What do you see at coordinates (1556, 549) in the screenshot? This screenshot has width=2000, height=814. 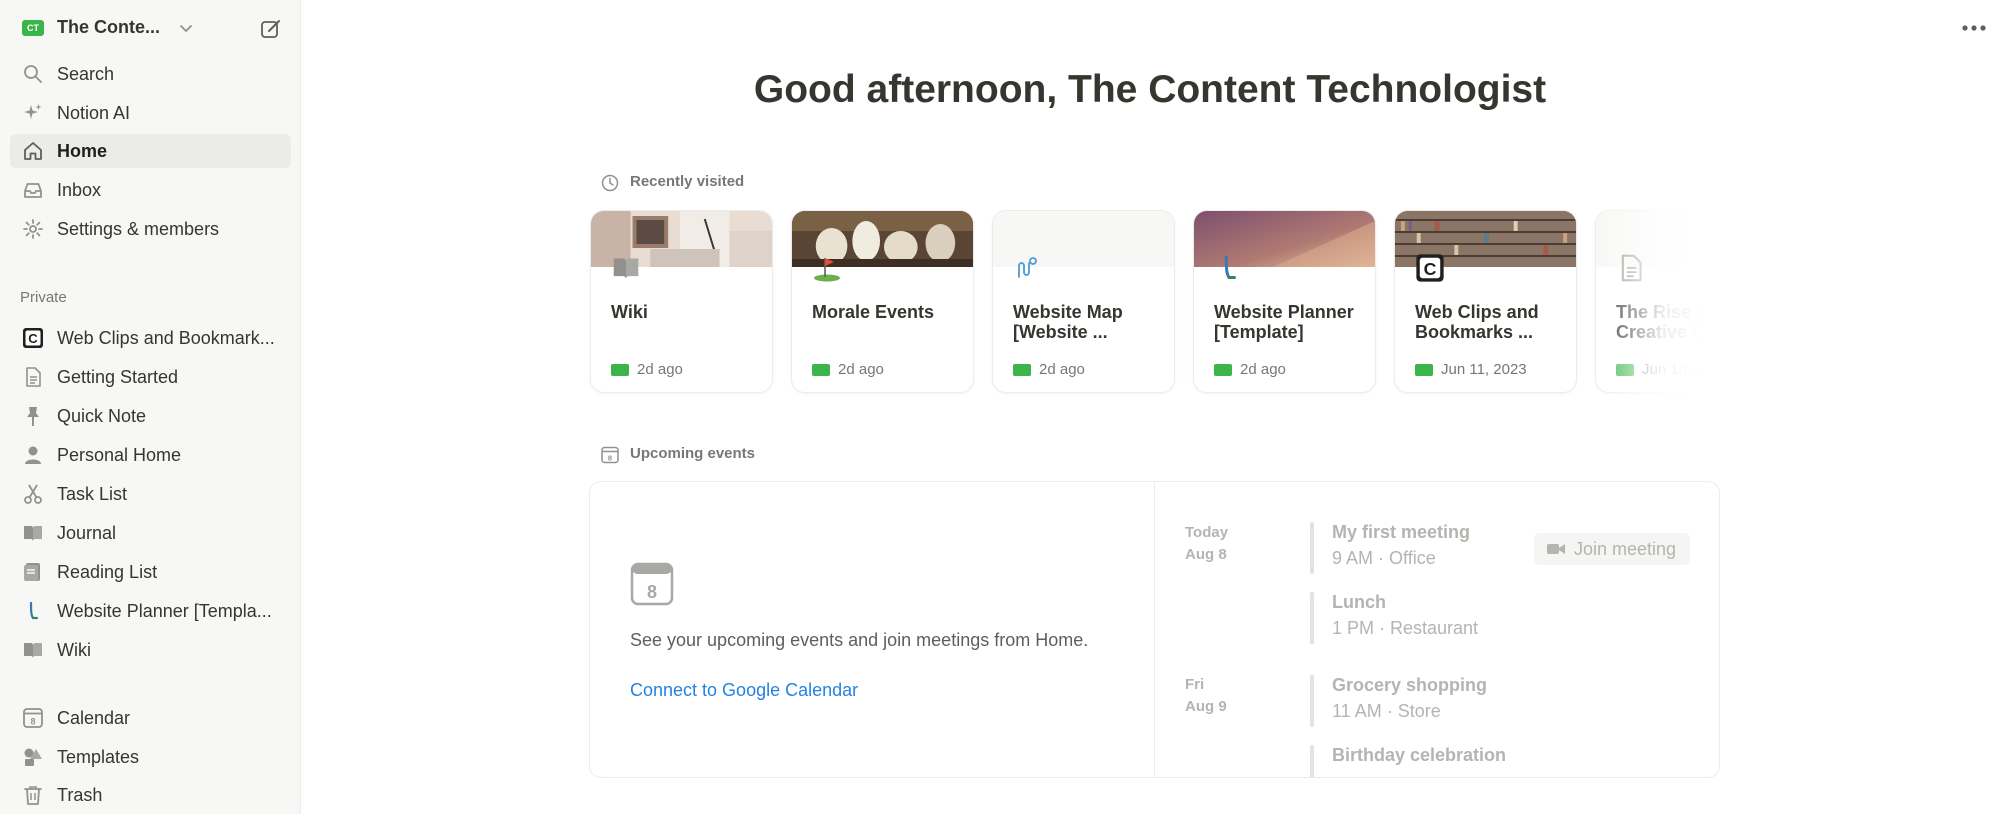 I see `video-camera-icon` at bounding box center [1556, 549].